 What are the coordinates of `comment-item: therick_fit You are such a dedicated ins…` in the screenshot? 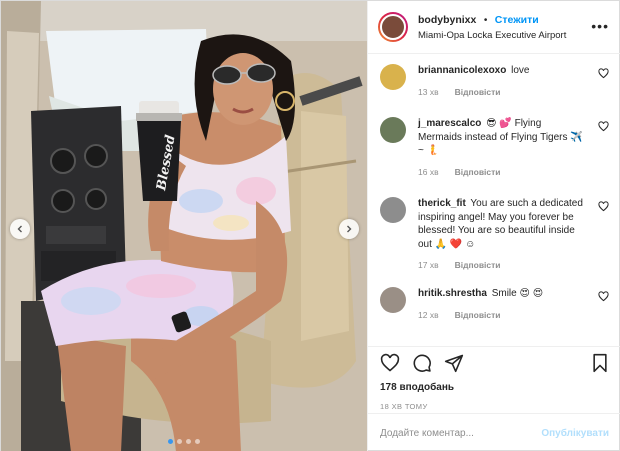 It's located at (496, 235).